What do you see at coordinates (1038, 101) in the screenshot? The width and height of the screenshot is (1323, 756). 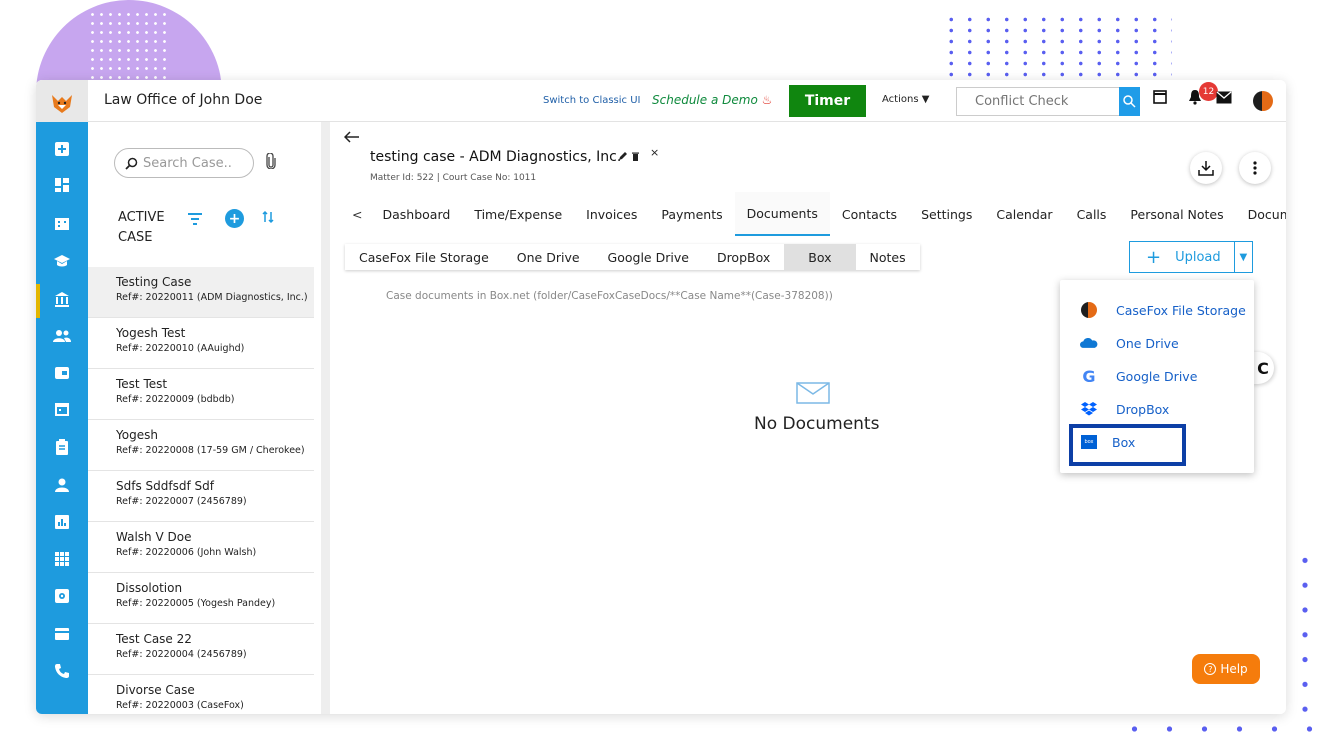 I see `conflict-check-input` at bounding box center [1038, 101].